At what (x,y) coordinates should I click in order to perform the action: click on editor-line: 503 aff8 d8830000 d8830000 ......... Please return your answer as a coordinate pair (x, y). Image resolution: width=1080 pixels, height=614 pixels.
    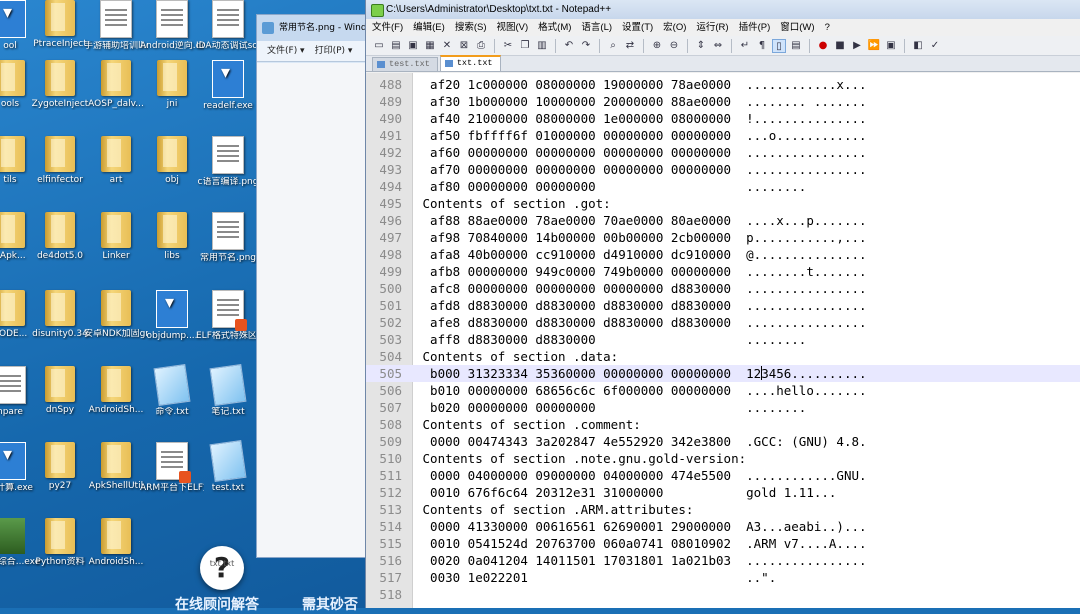
    Looking at the image, I should click on (723, 339).